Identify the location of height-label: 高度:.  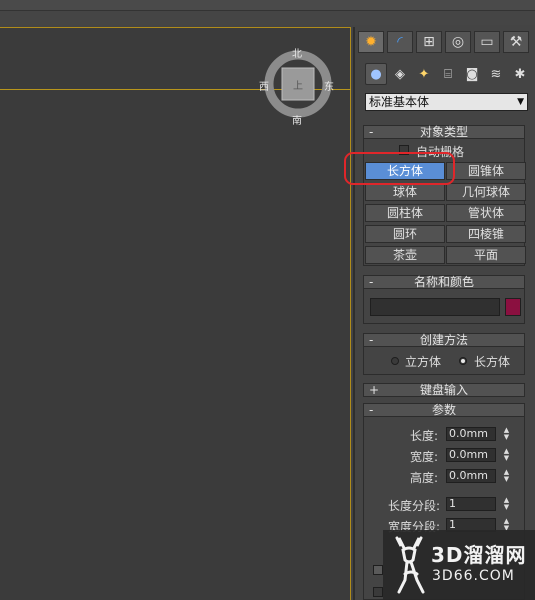
(424, 478).